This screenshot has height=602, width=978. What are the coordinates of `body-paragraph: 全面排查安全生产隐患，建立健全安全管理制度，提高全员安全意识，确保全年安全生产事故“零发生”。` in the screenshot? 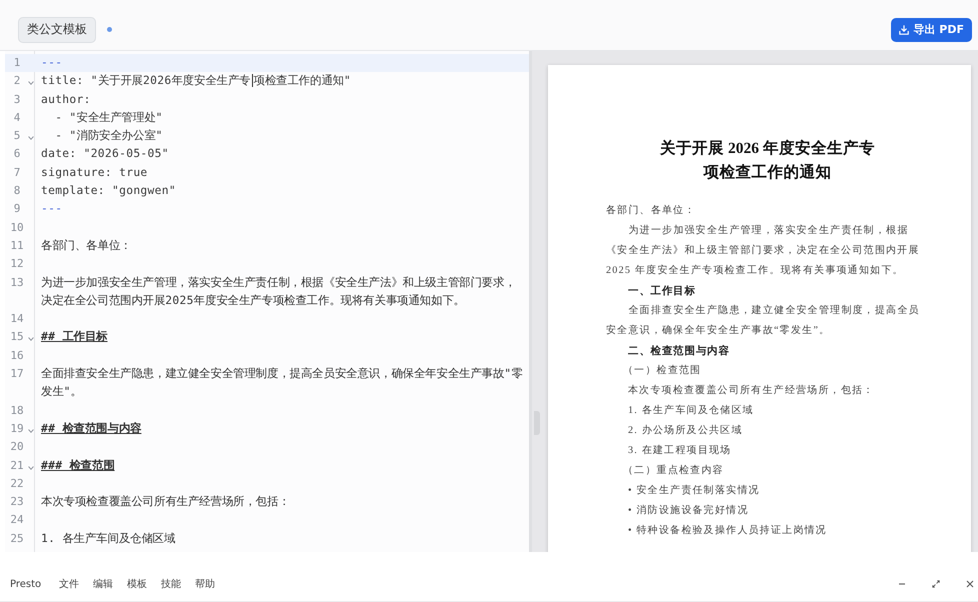 It's located at (763, 321).